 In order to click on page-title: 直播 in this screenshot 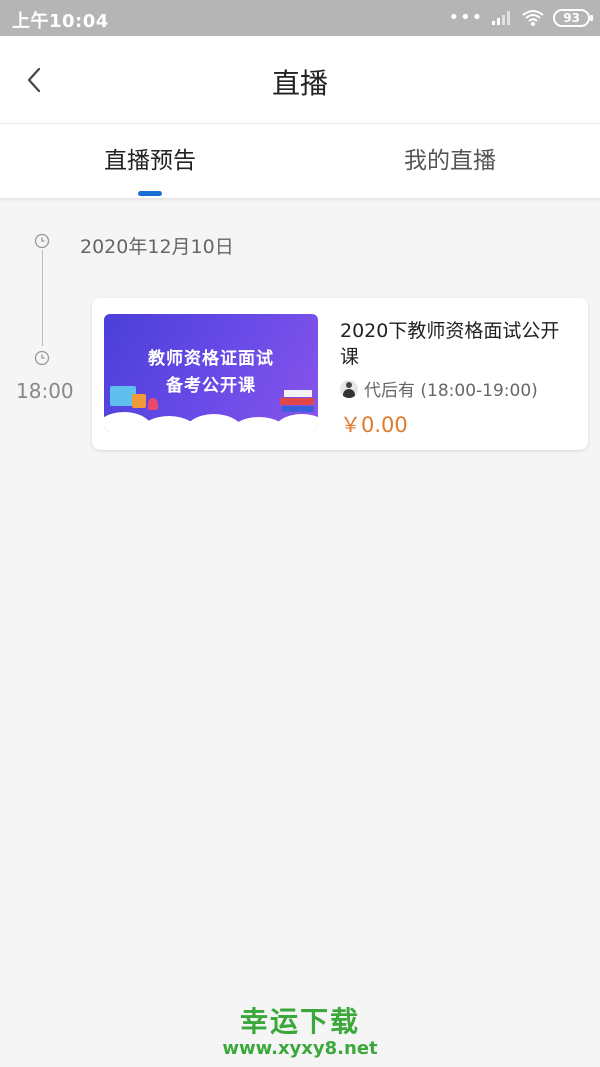, I will do `click(299, 83)`.